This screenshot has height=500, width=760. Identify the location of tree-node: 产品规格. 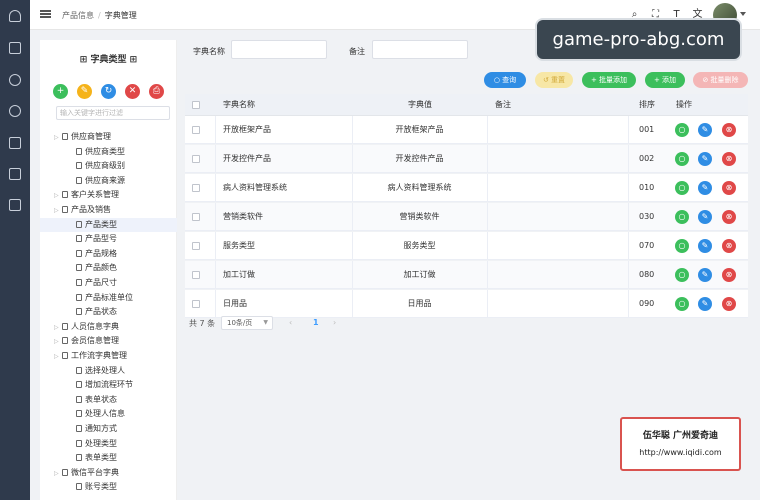
(108, 254).